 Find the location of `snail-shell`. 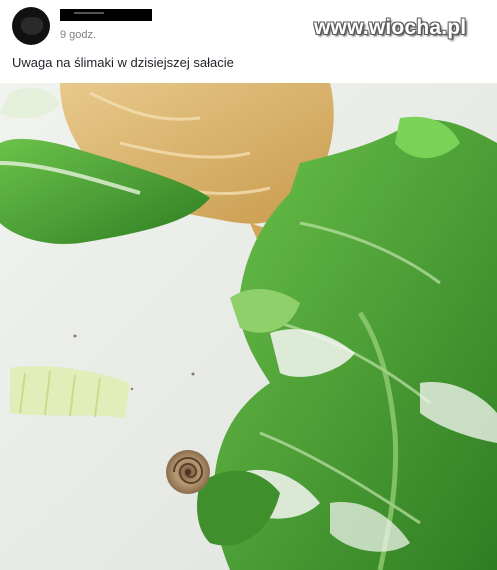

snail-shell is located at coordinates (188, 472).